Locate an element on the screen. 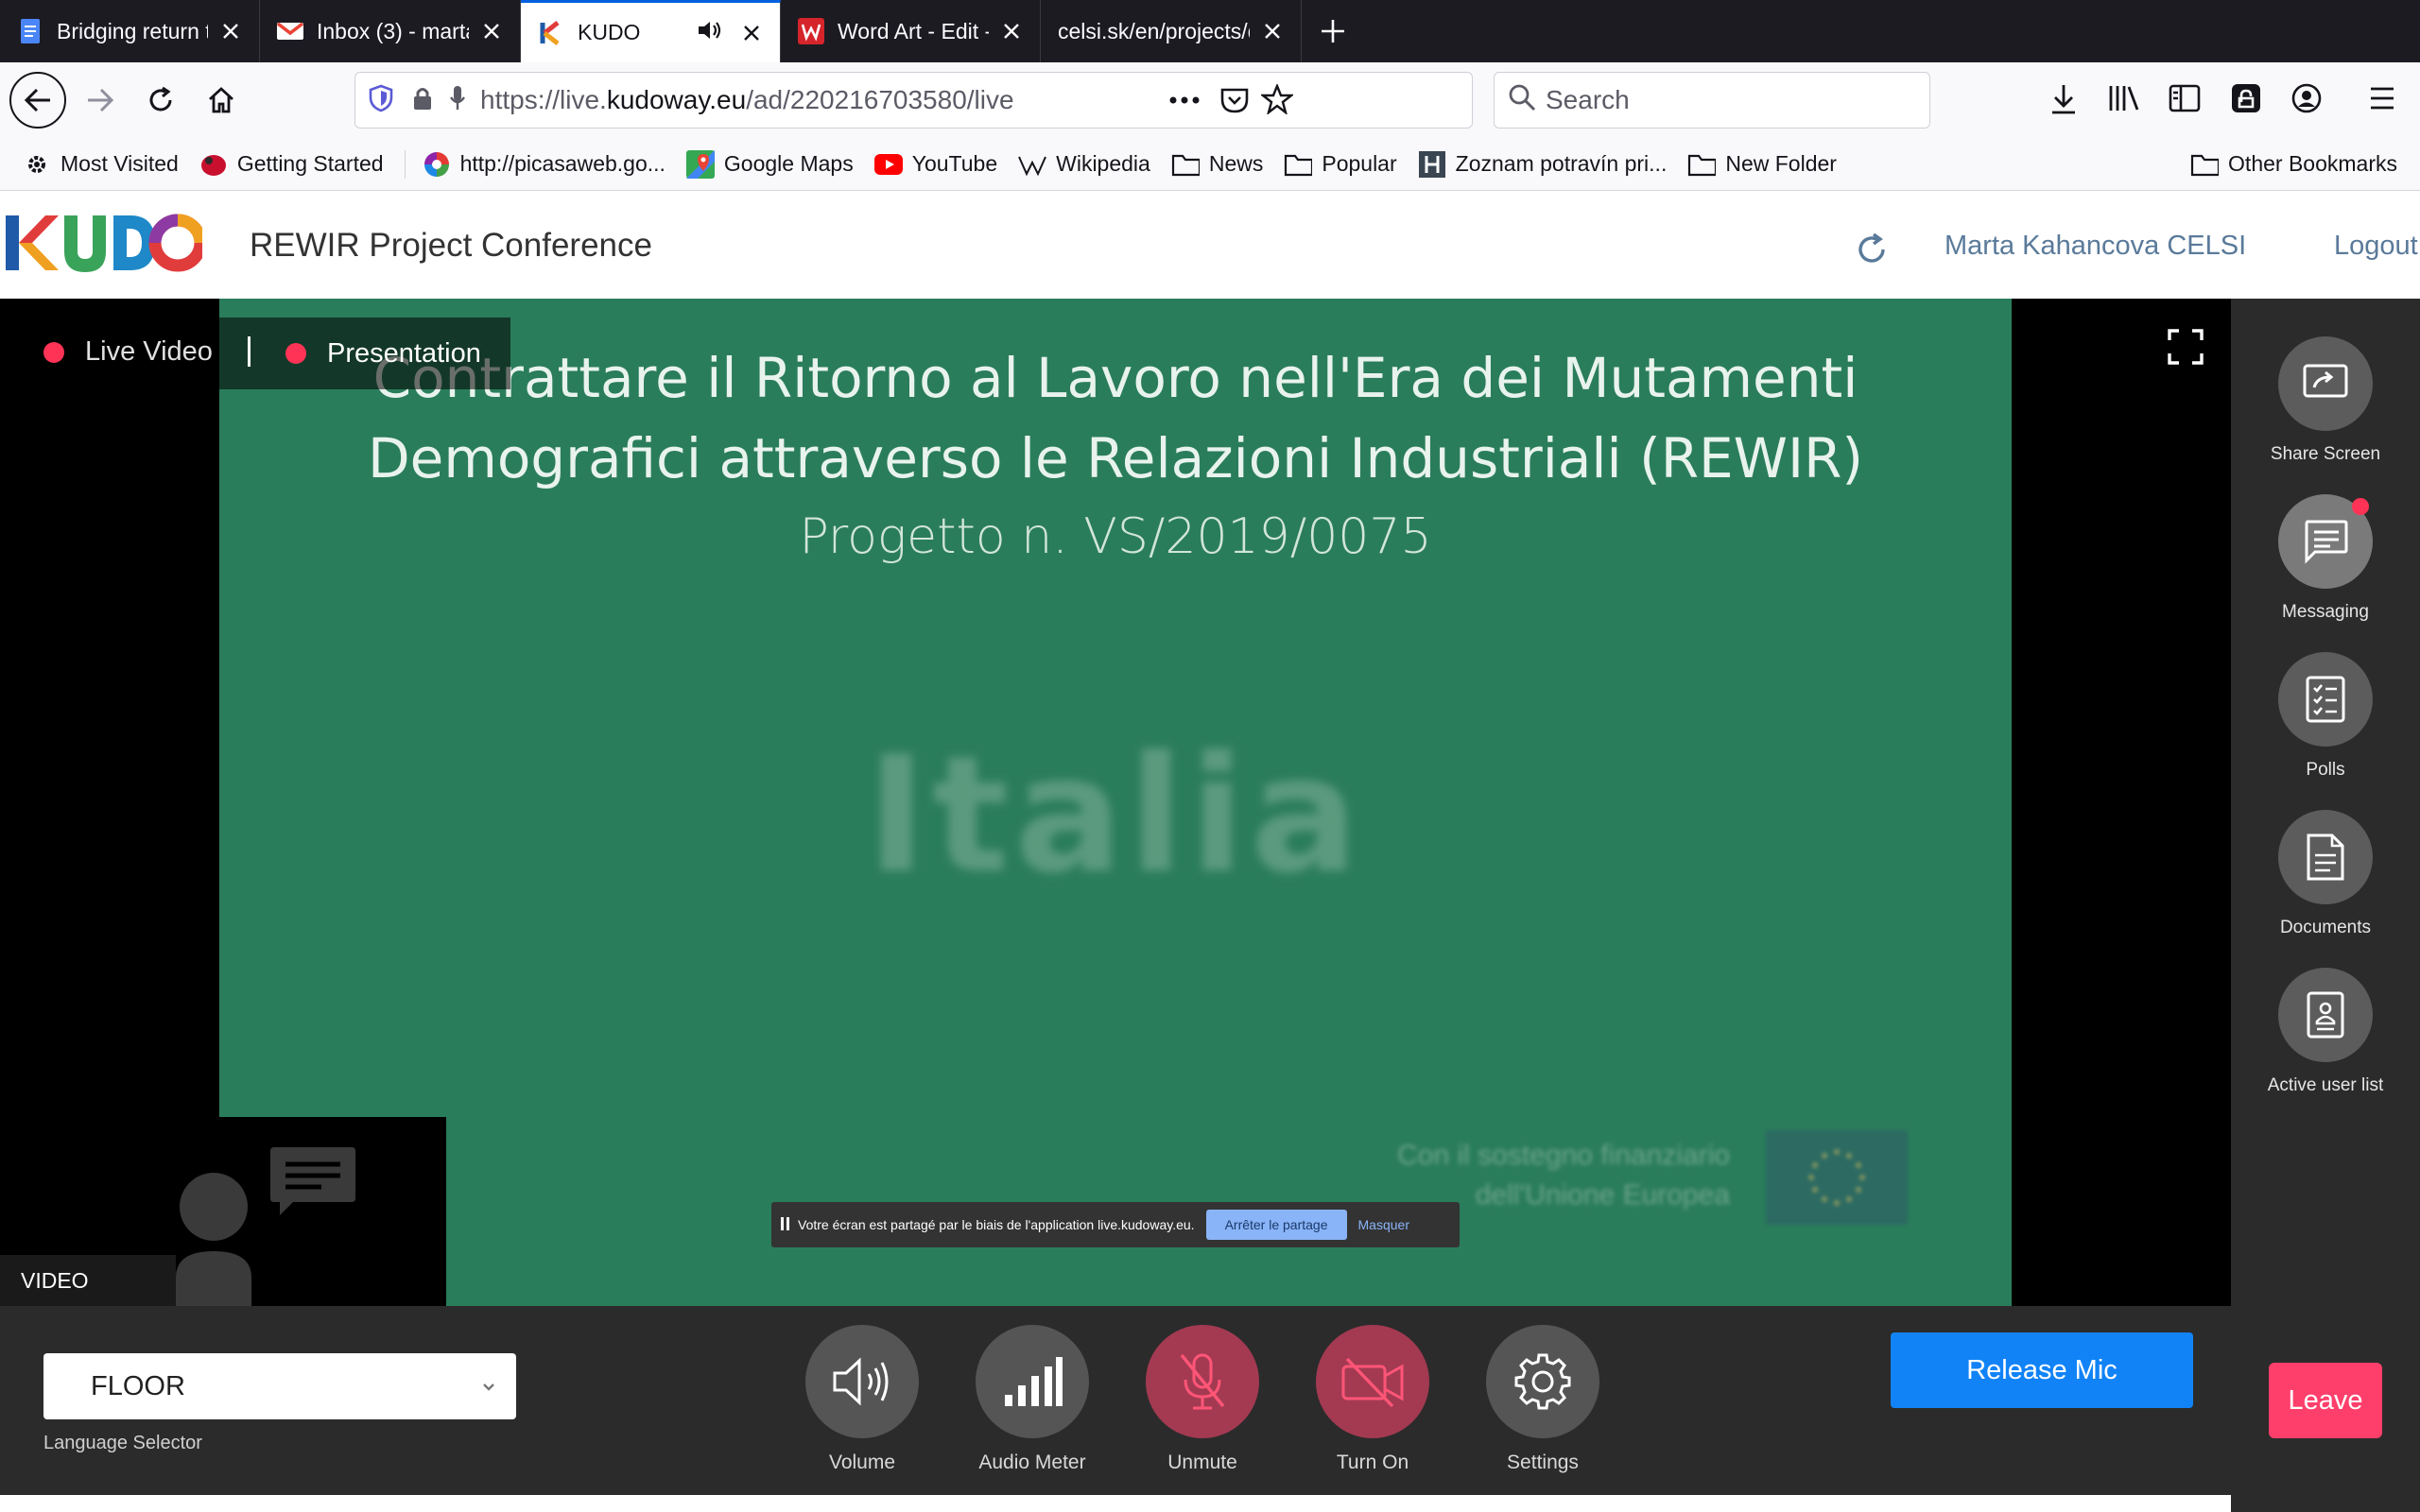 The image size is (2420, 1512). bookmark-getting-started: Getting Started is located at coordinates (291, 164).